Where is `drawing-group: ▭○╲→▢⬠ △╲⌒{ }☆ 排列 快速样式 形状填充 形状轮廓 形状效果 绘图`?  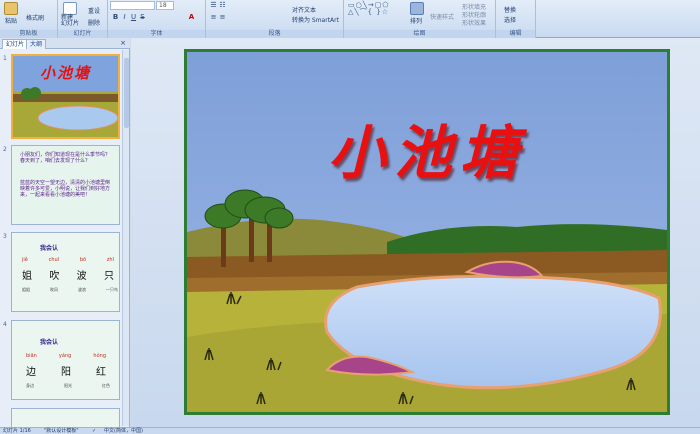
drawing-group: ▭○╲→▢⬠ △╲⌒{ }☆ 排列 快速样式 形状填充 形状轮廓 形状效果 绘图 is located at coordinates (420, 19).